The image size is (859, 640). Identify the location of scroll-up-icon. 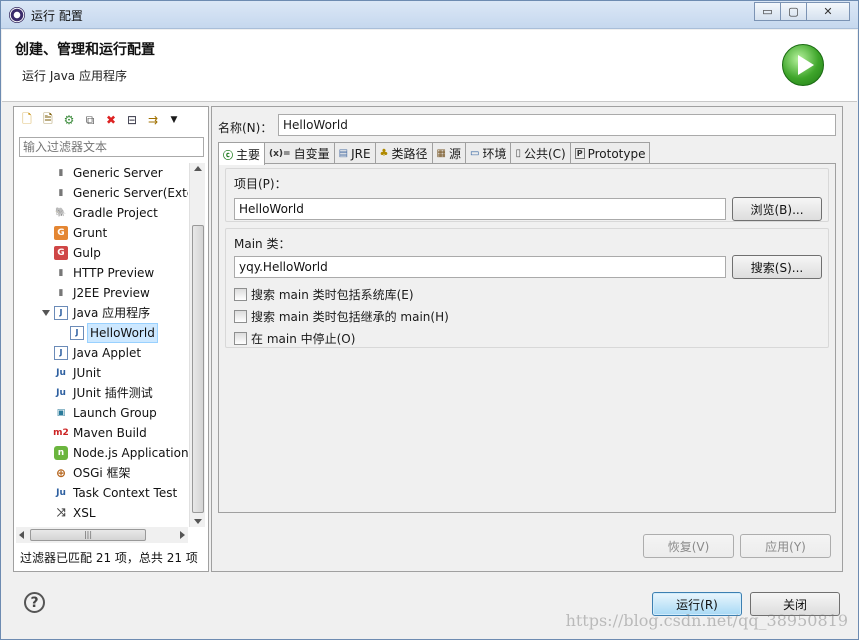
(198, 168).